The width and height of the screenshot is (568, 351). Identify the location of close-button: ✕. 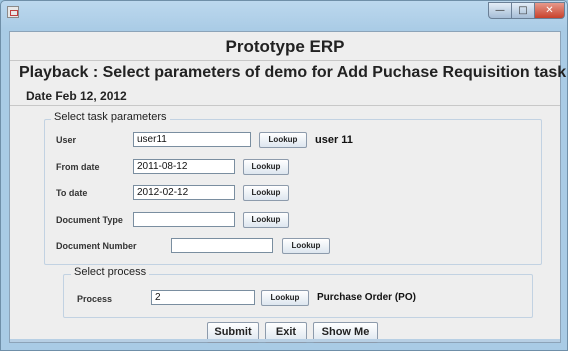
(549, 10).